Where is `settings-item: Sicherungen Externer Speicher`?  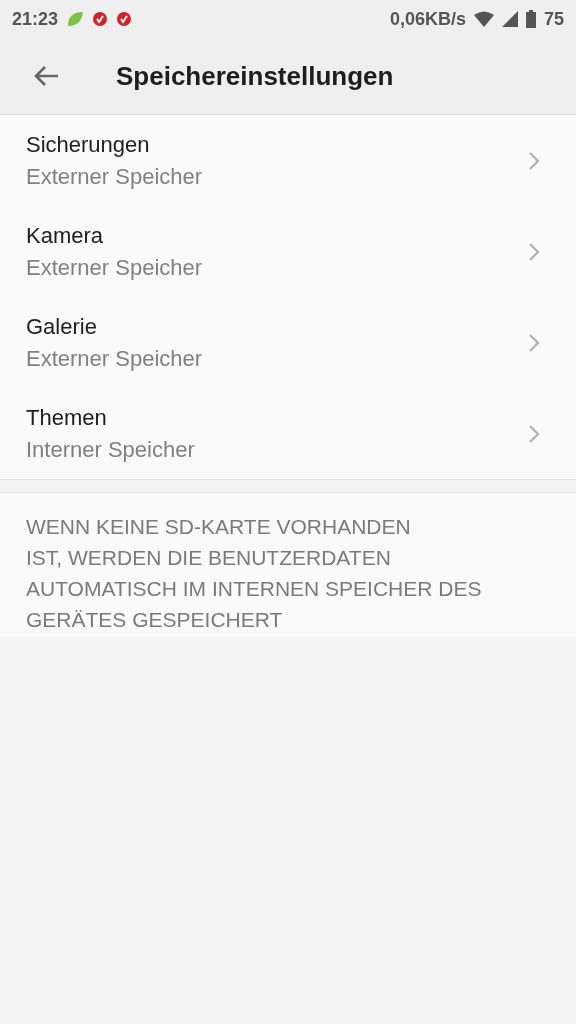 settings-item: Sicherungen Externer Speicher is located at coordinates (288, 160).